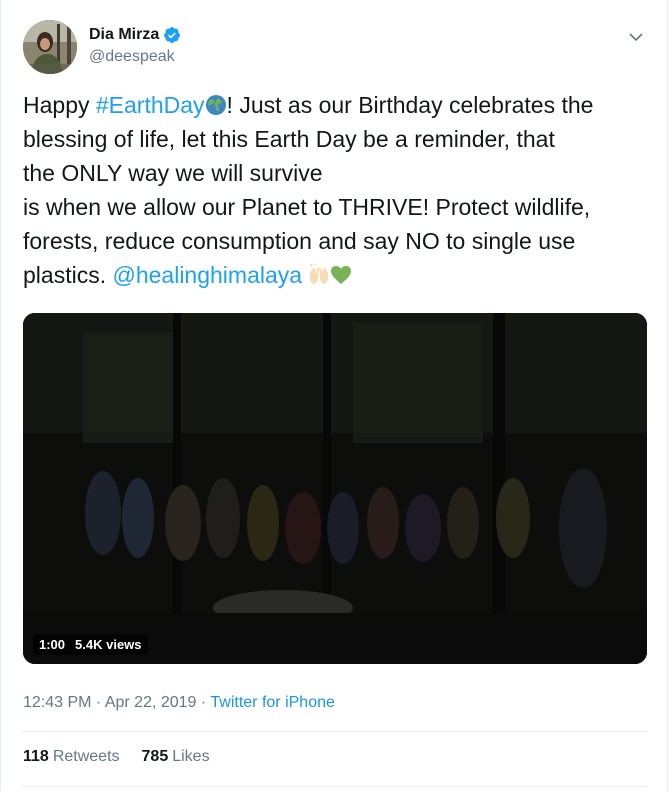  Describe the element at coordinates (57, 702) in the screenshot. I see `tweet-time: 12:43 PM` at that location.